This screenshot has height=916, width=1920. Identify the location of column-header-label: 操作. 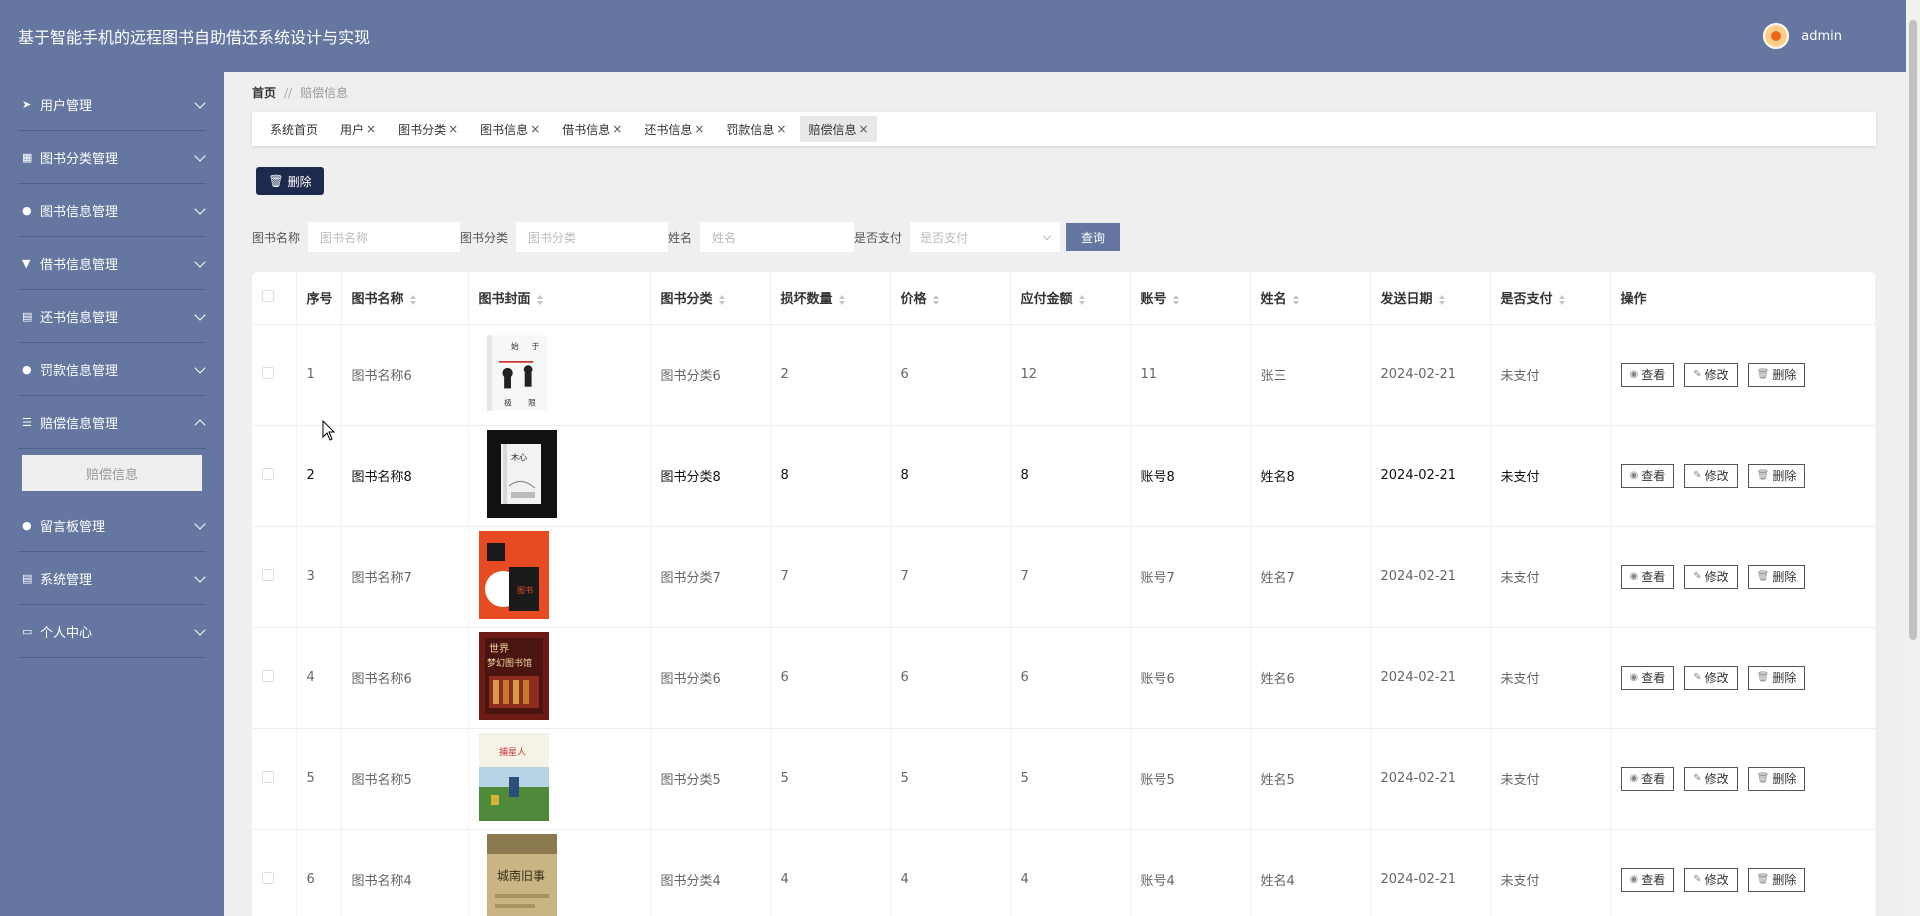
(1633, 300).